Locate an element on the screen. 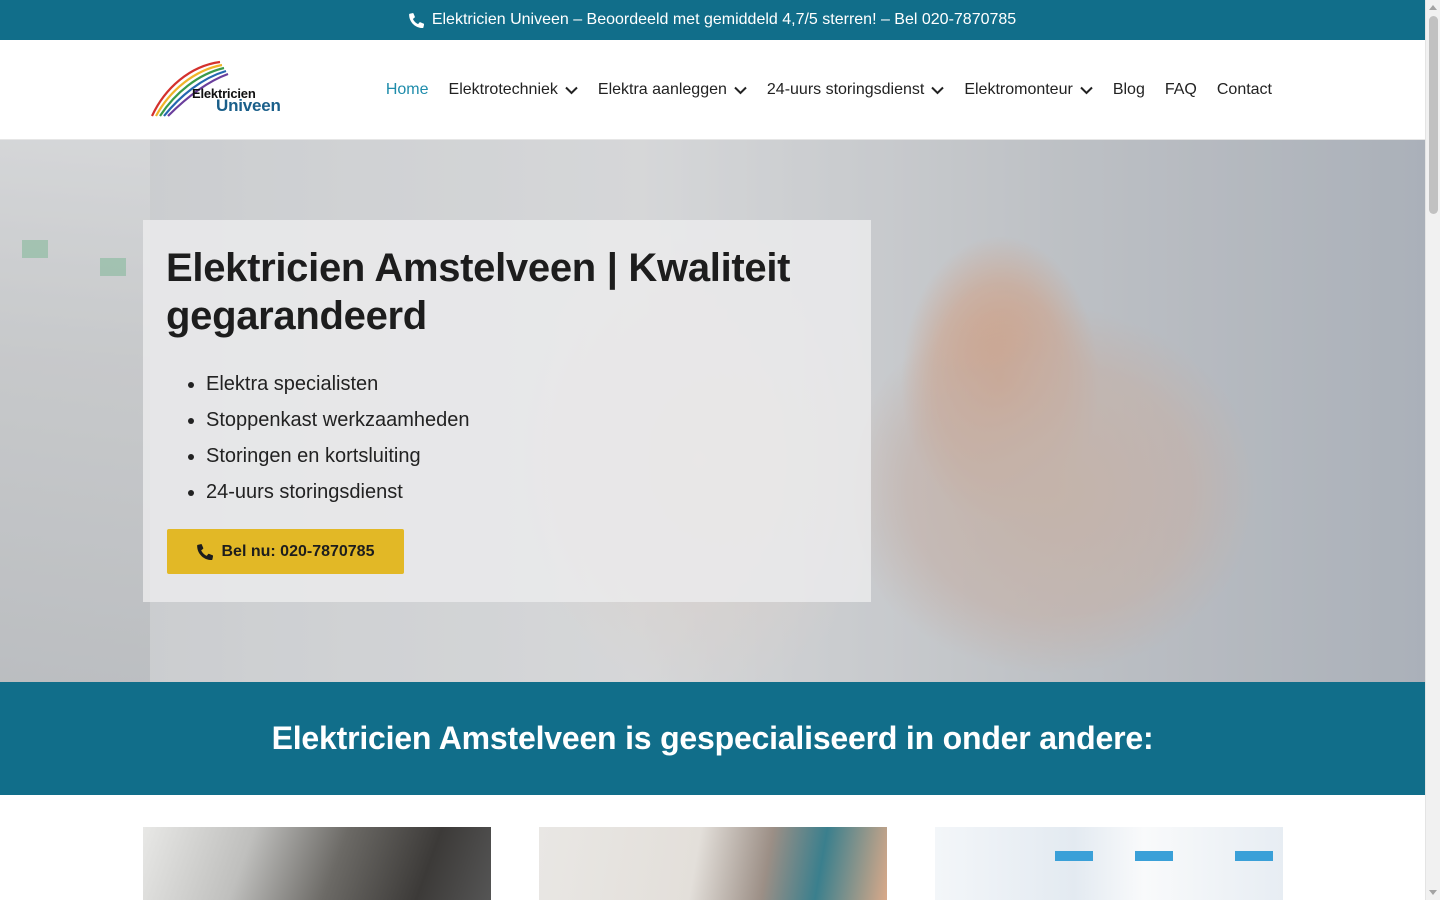 The width and height of the screenshot is (1440, 900). nav-item-elektrotechniek: Elektrotechniek is located at coordinates (513, 90).